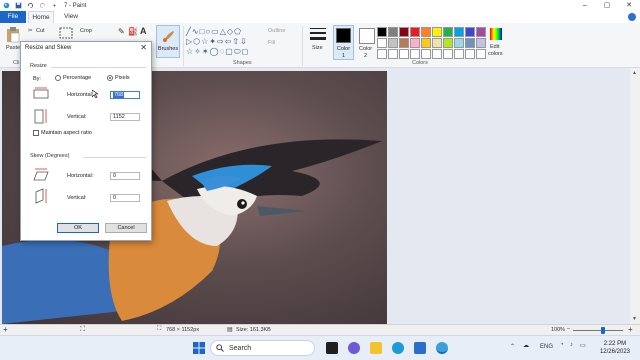 This screenshot has height=360, width=640. I want to click on zoom-slider-thumb, so click(603, 330).